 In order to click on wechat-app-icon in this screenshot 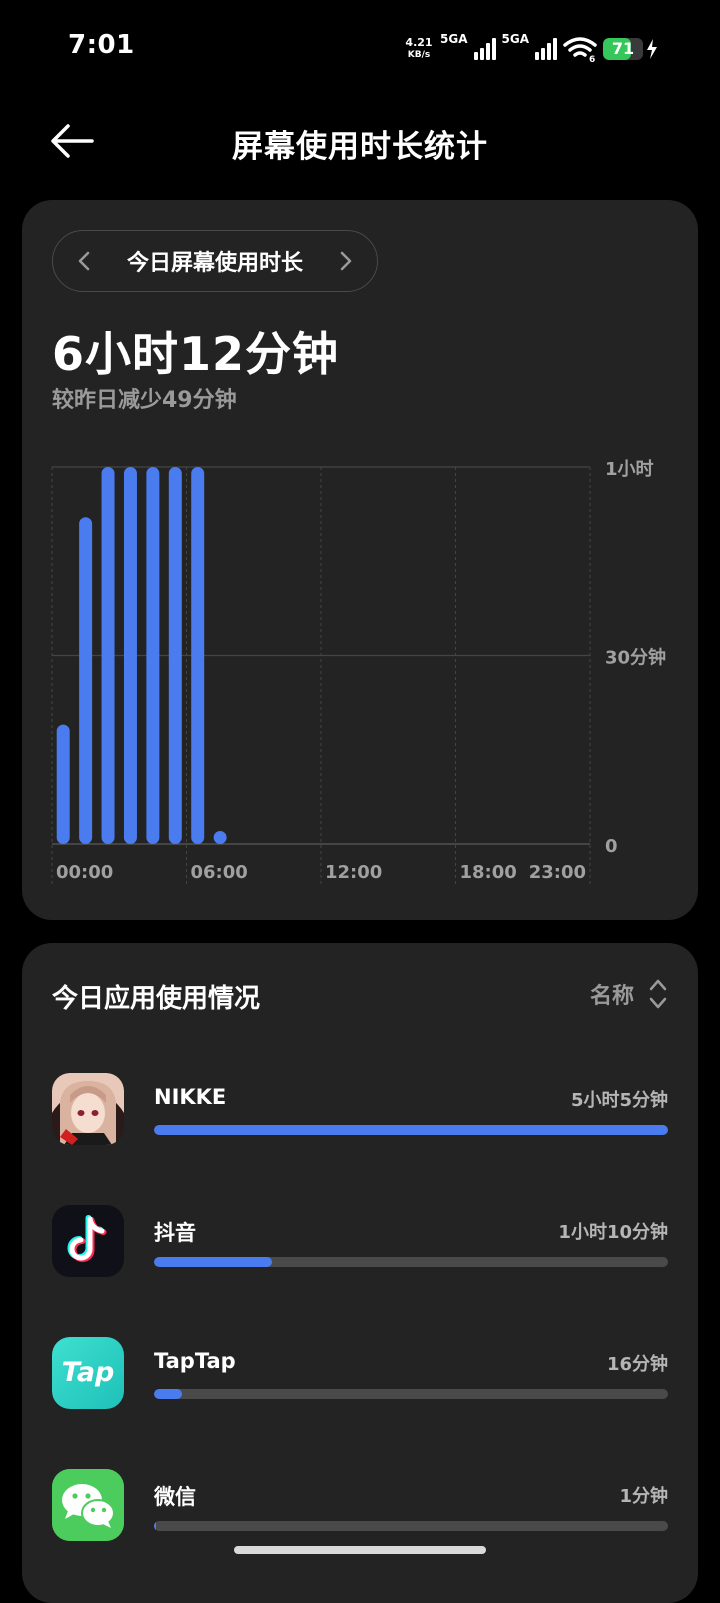, I will do `click(88, 1505)`.